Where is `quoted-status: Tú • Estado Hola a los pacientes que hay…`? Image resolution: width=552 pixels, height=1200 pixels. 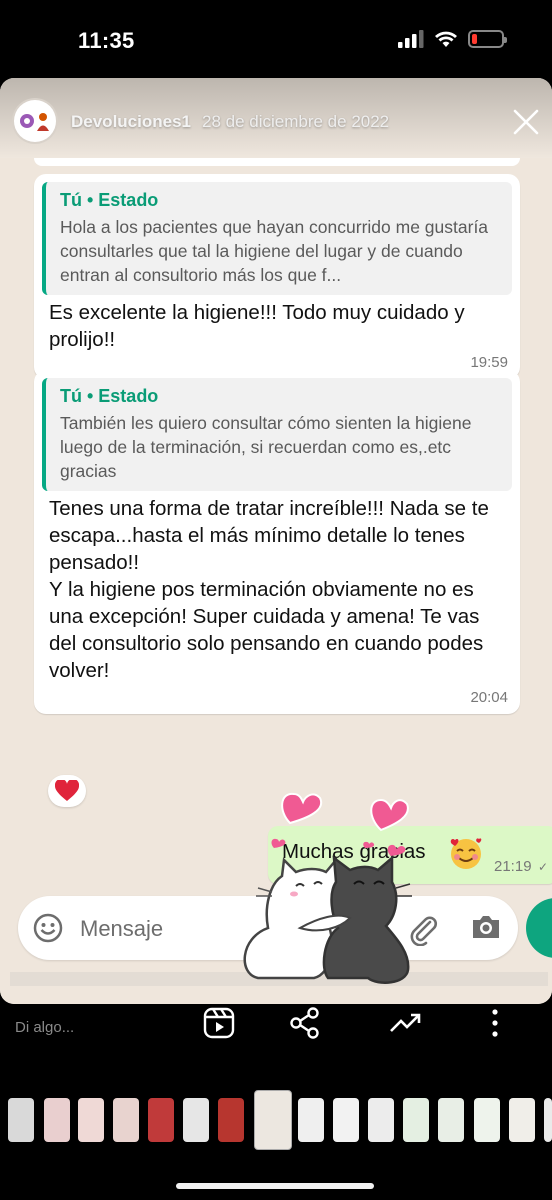 quoted-status: Tú • Estado Hola a los pacientes que hay… is located at coordinates (277, 238).